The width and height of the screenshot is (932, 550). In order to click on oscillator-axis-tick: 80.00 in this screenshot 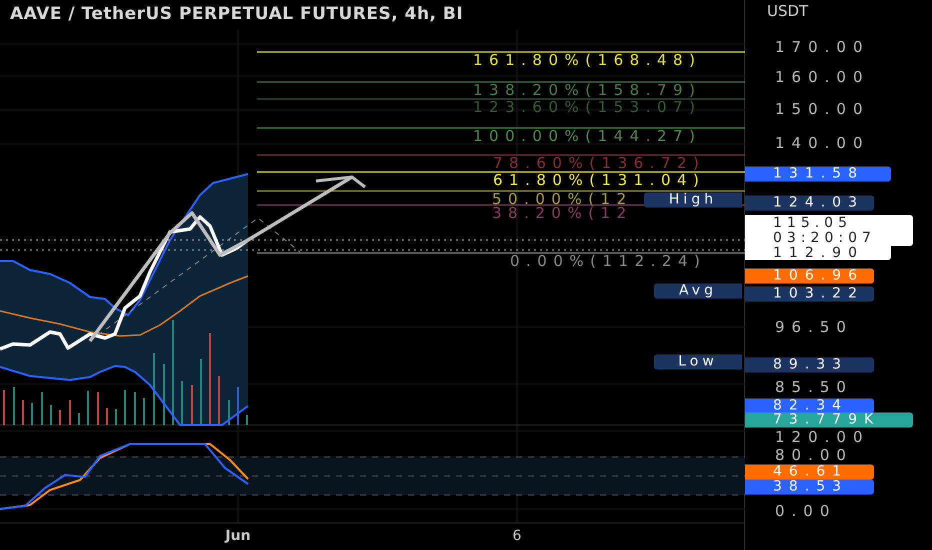, I will do `click(814, 455)`.